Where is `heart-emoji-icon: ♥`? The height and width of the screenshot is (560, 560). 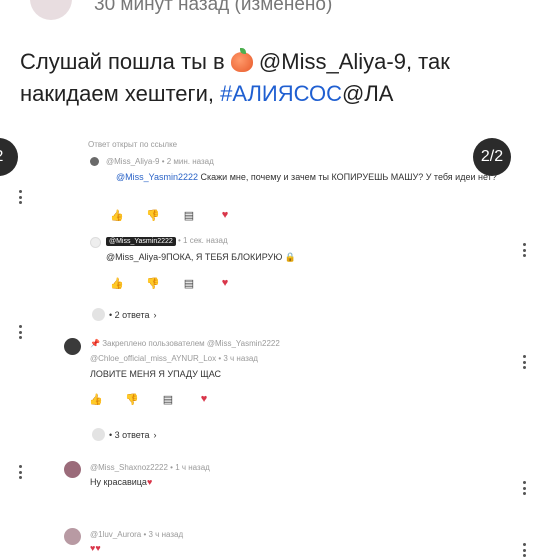 heart-emoji-icon: ♥ is located at coordinates (149, 482).